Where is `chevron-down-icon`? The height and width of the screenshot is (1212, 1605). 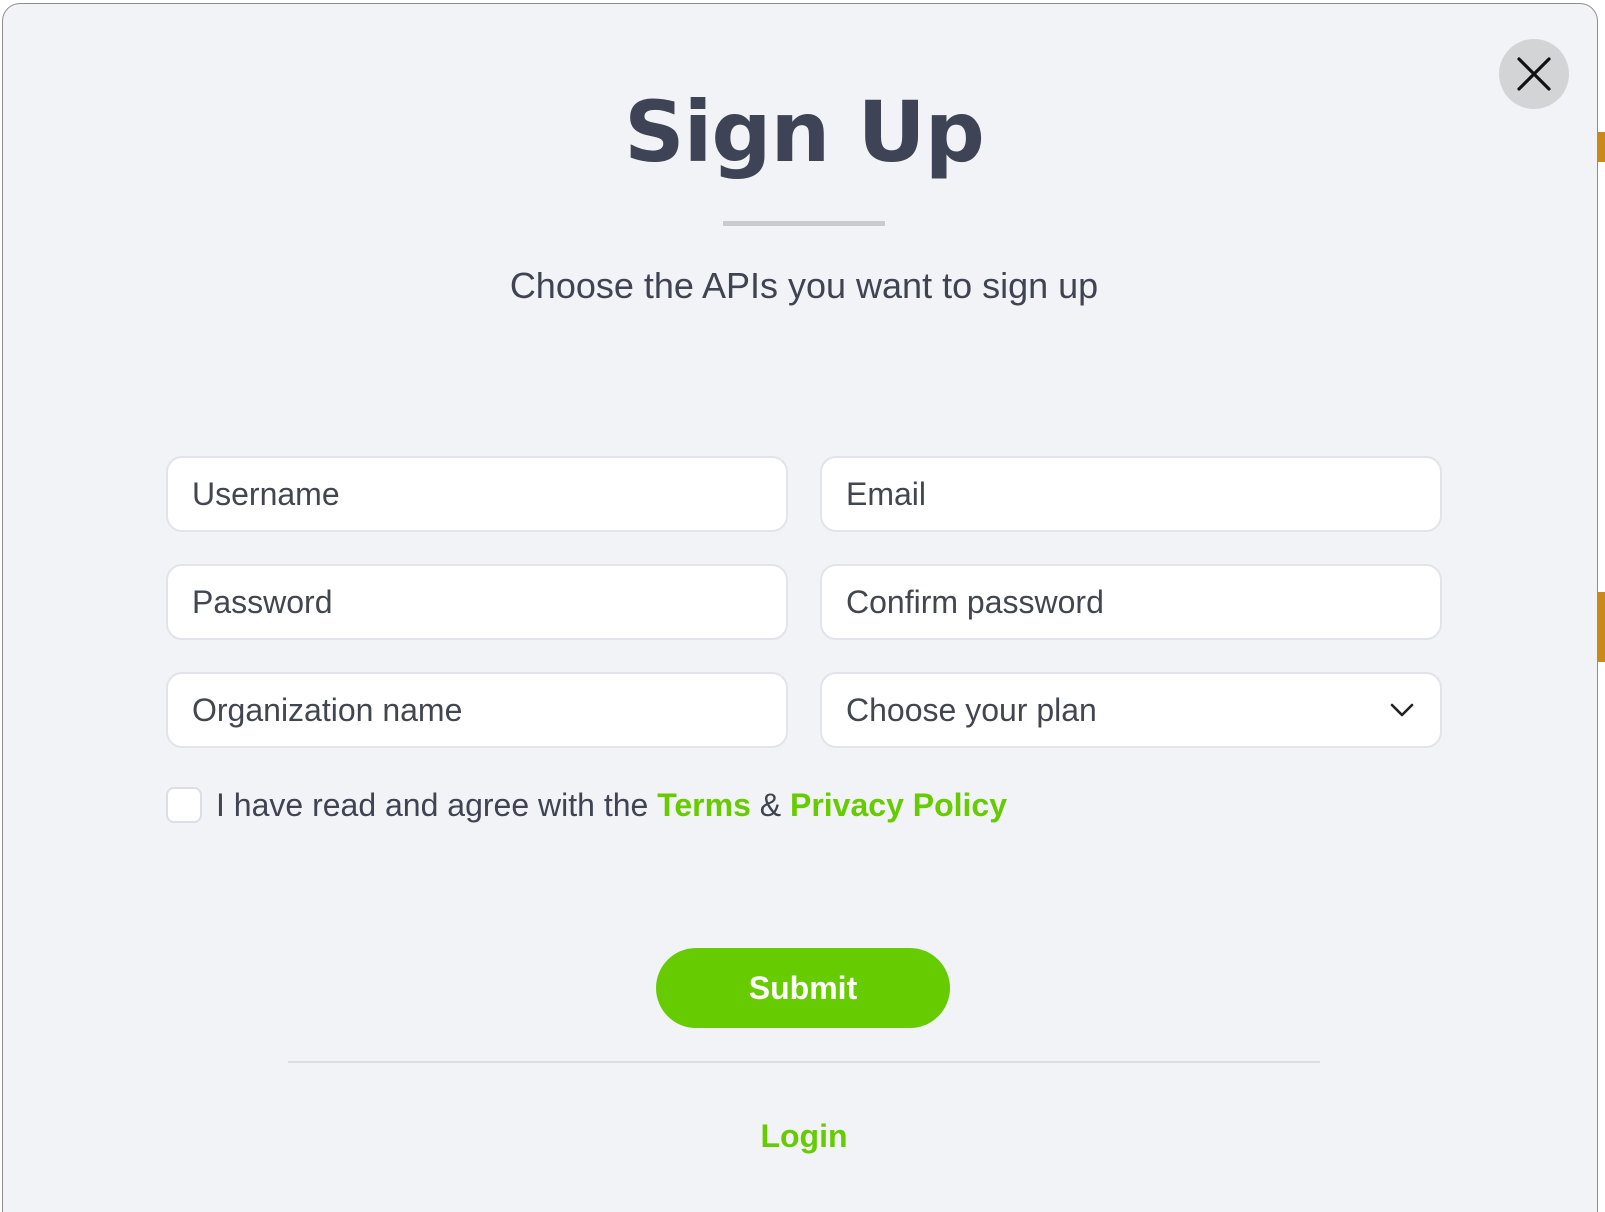
chevron-down-icon is located at coordinates (1402, 710).